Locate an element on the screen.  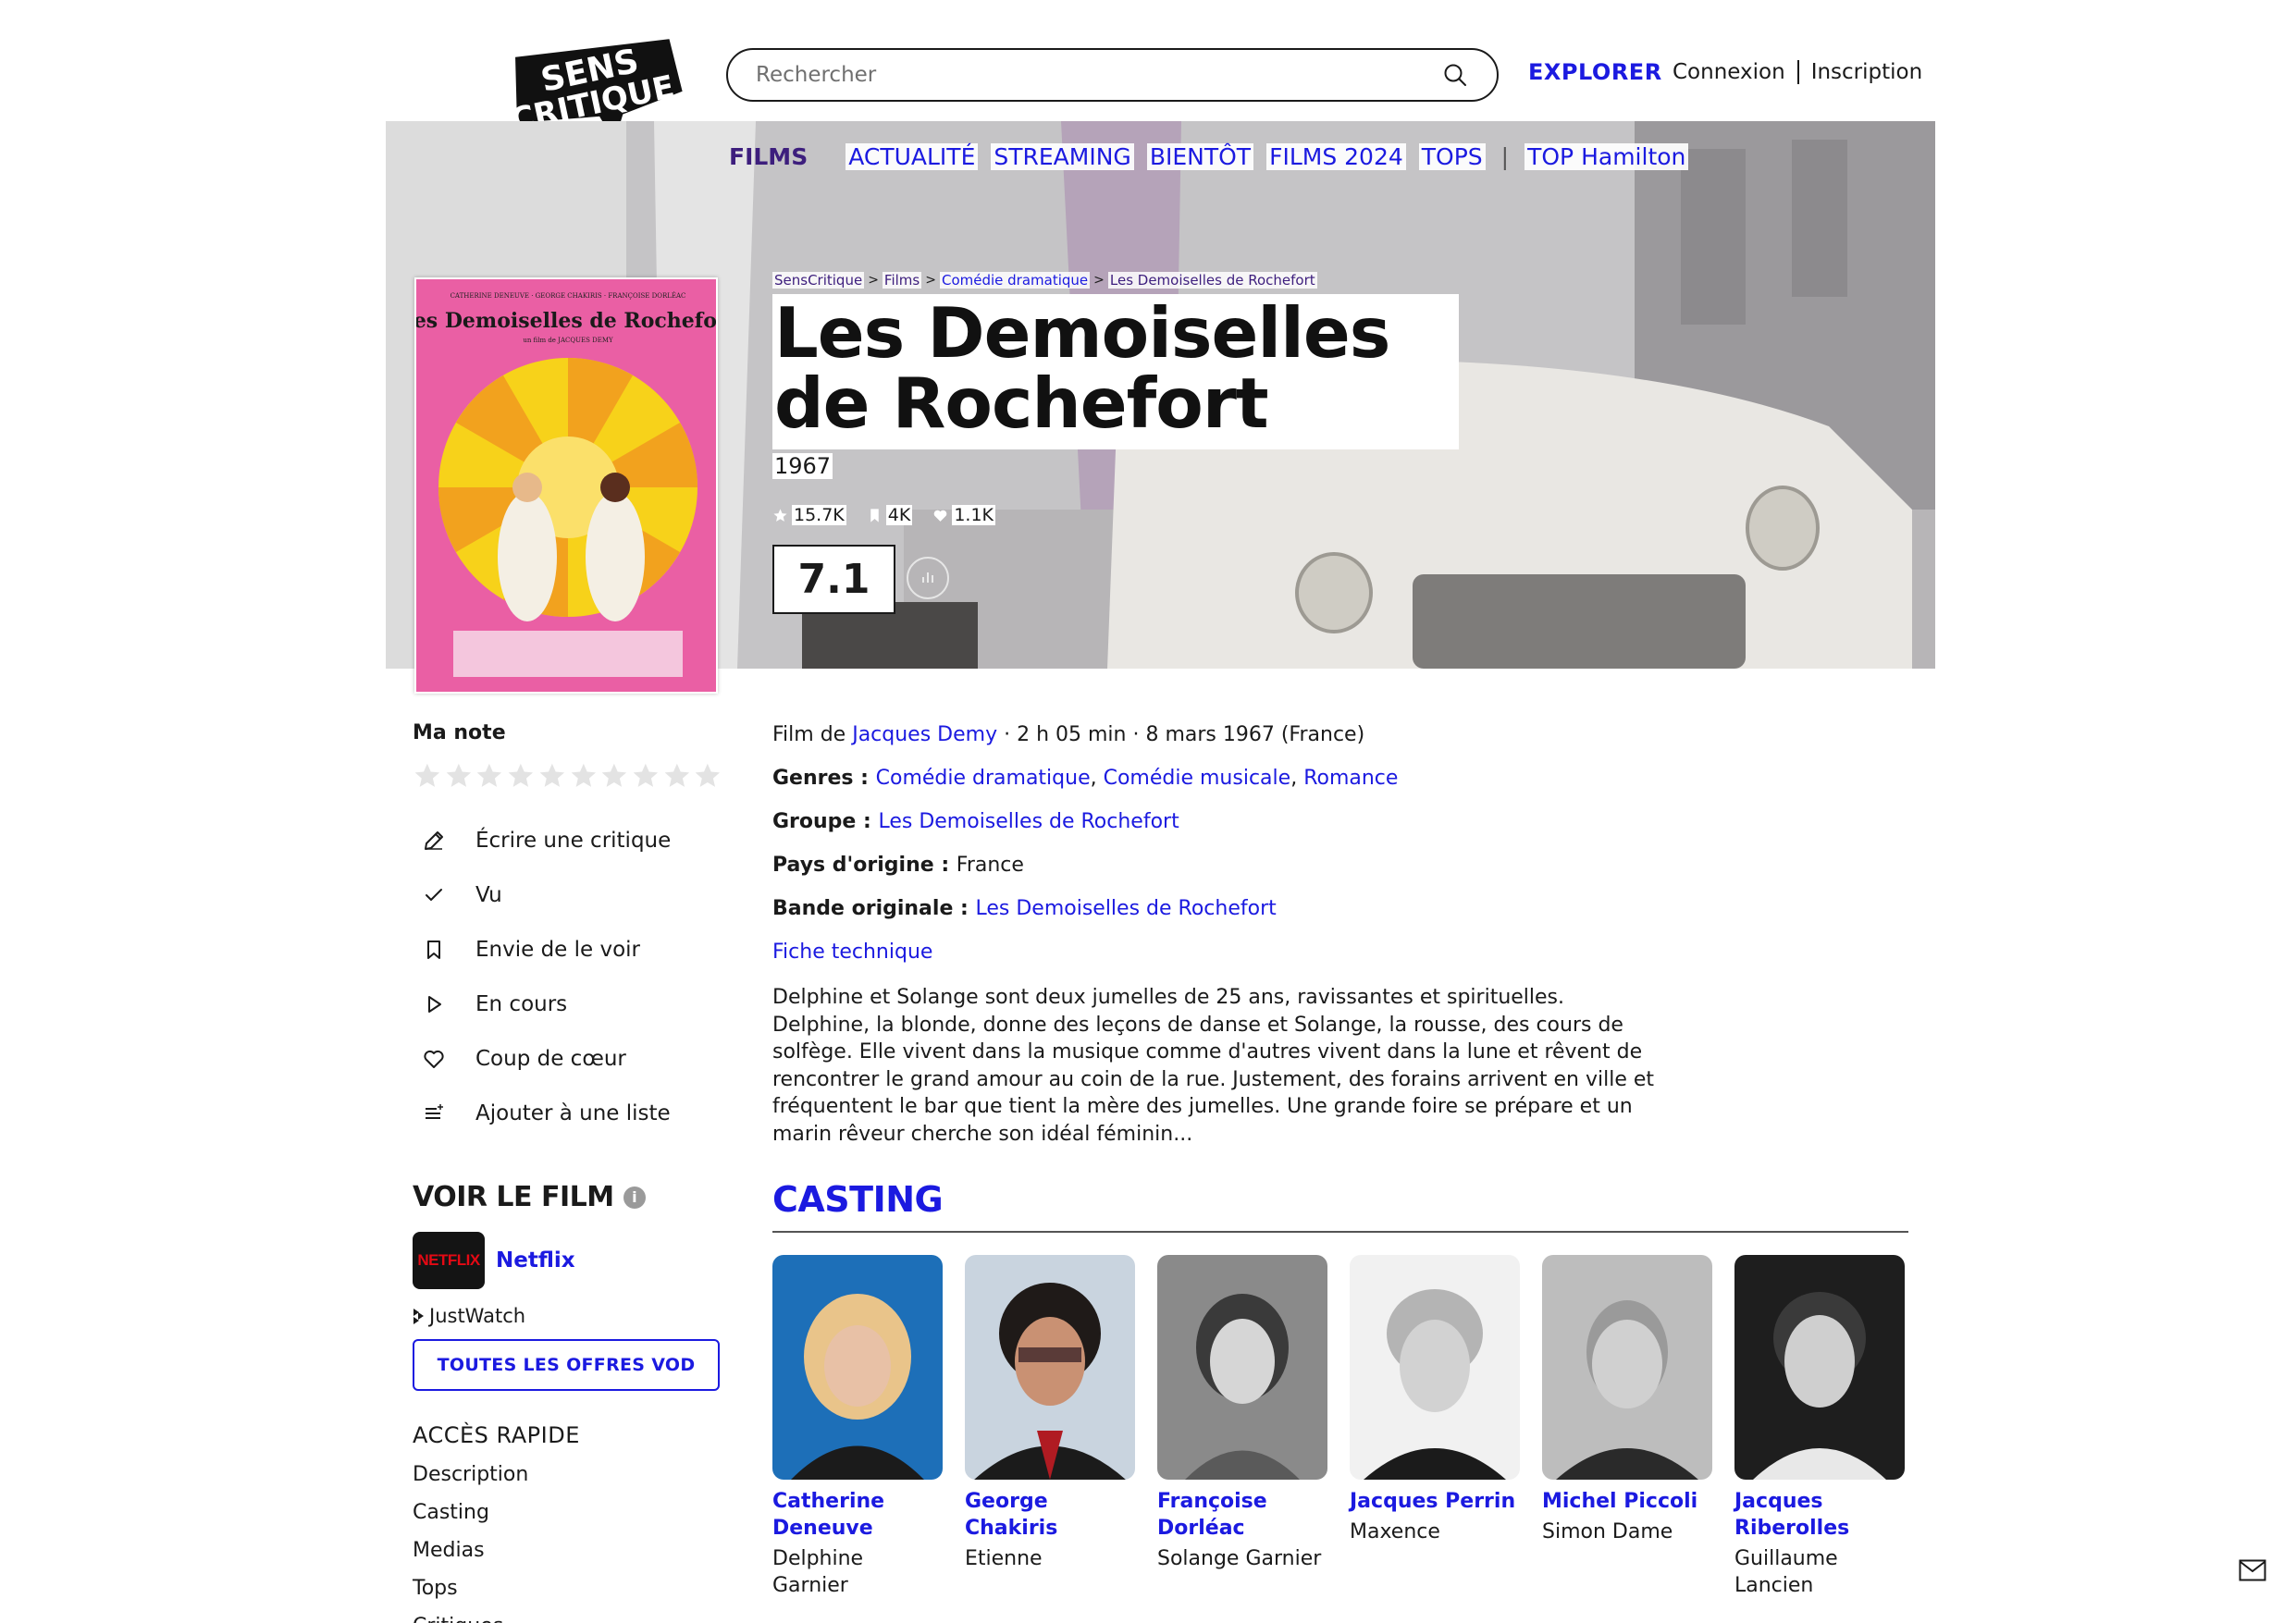
add-to-list-action: Ajouter à une liste is located at coordinates (567, 1113).